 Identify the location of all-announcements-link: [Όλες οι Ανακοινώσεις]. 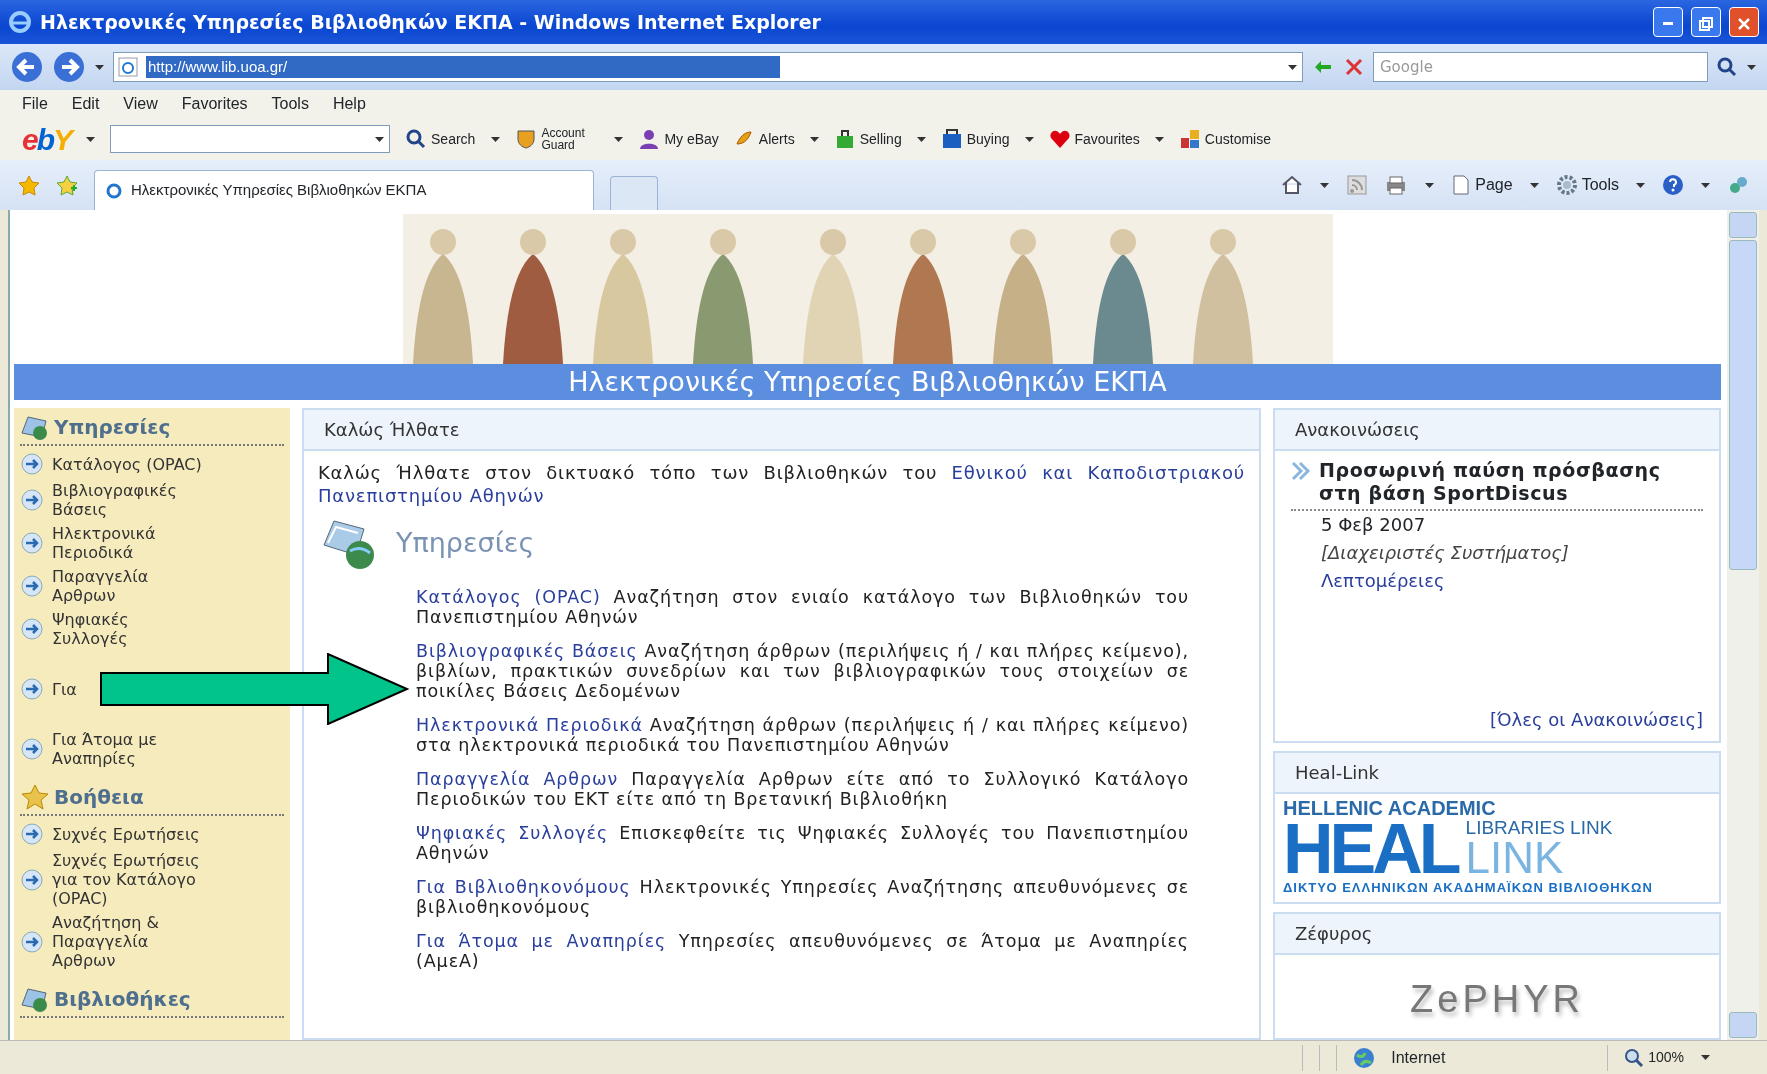
(1596, 719).